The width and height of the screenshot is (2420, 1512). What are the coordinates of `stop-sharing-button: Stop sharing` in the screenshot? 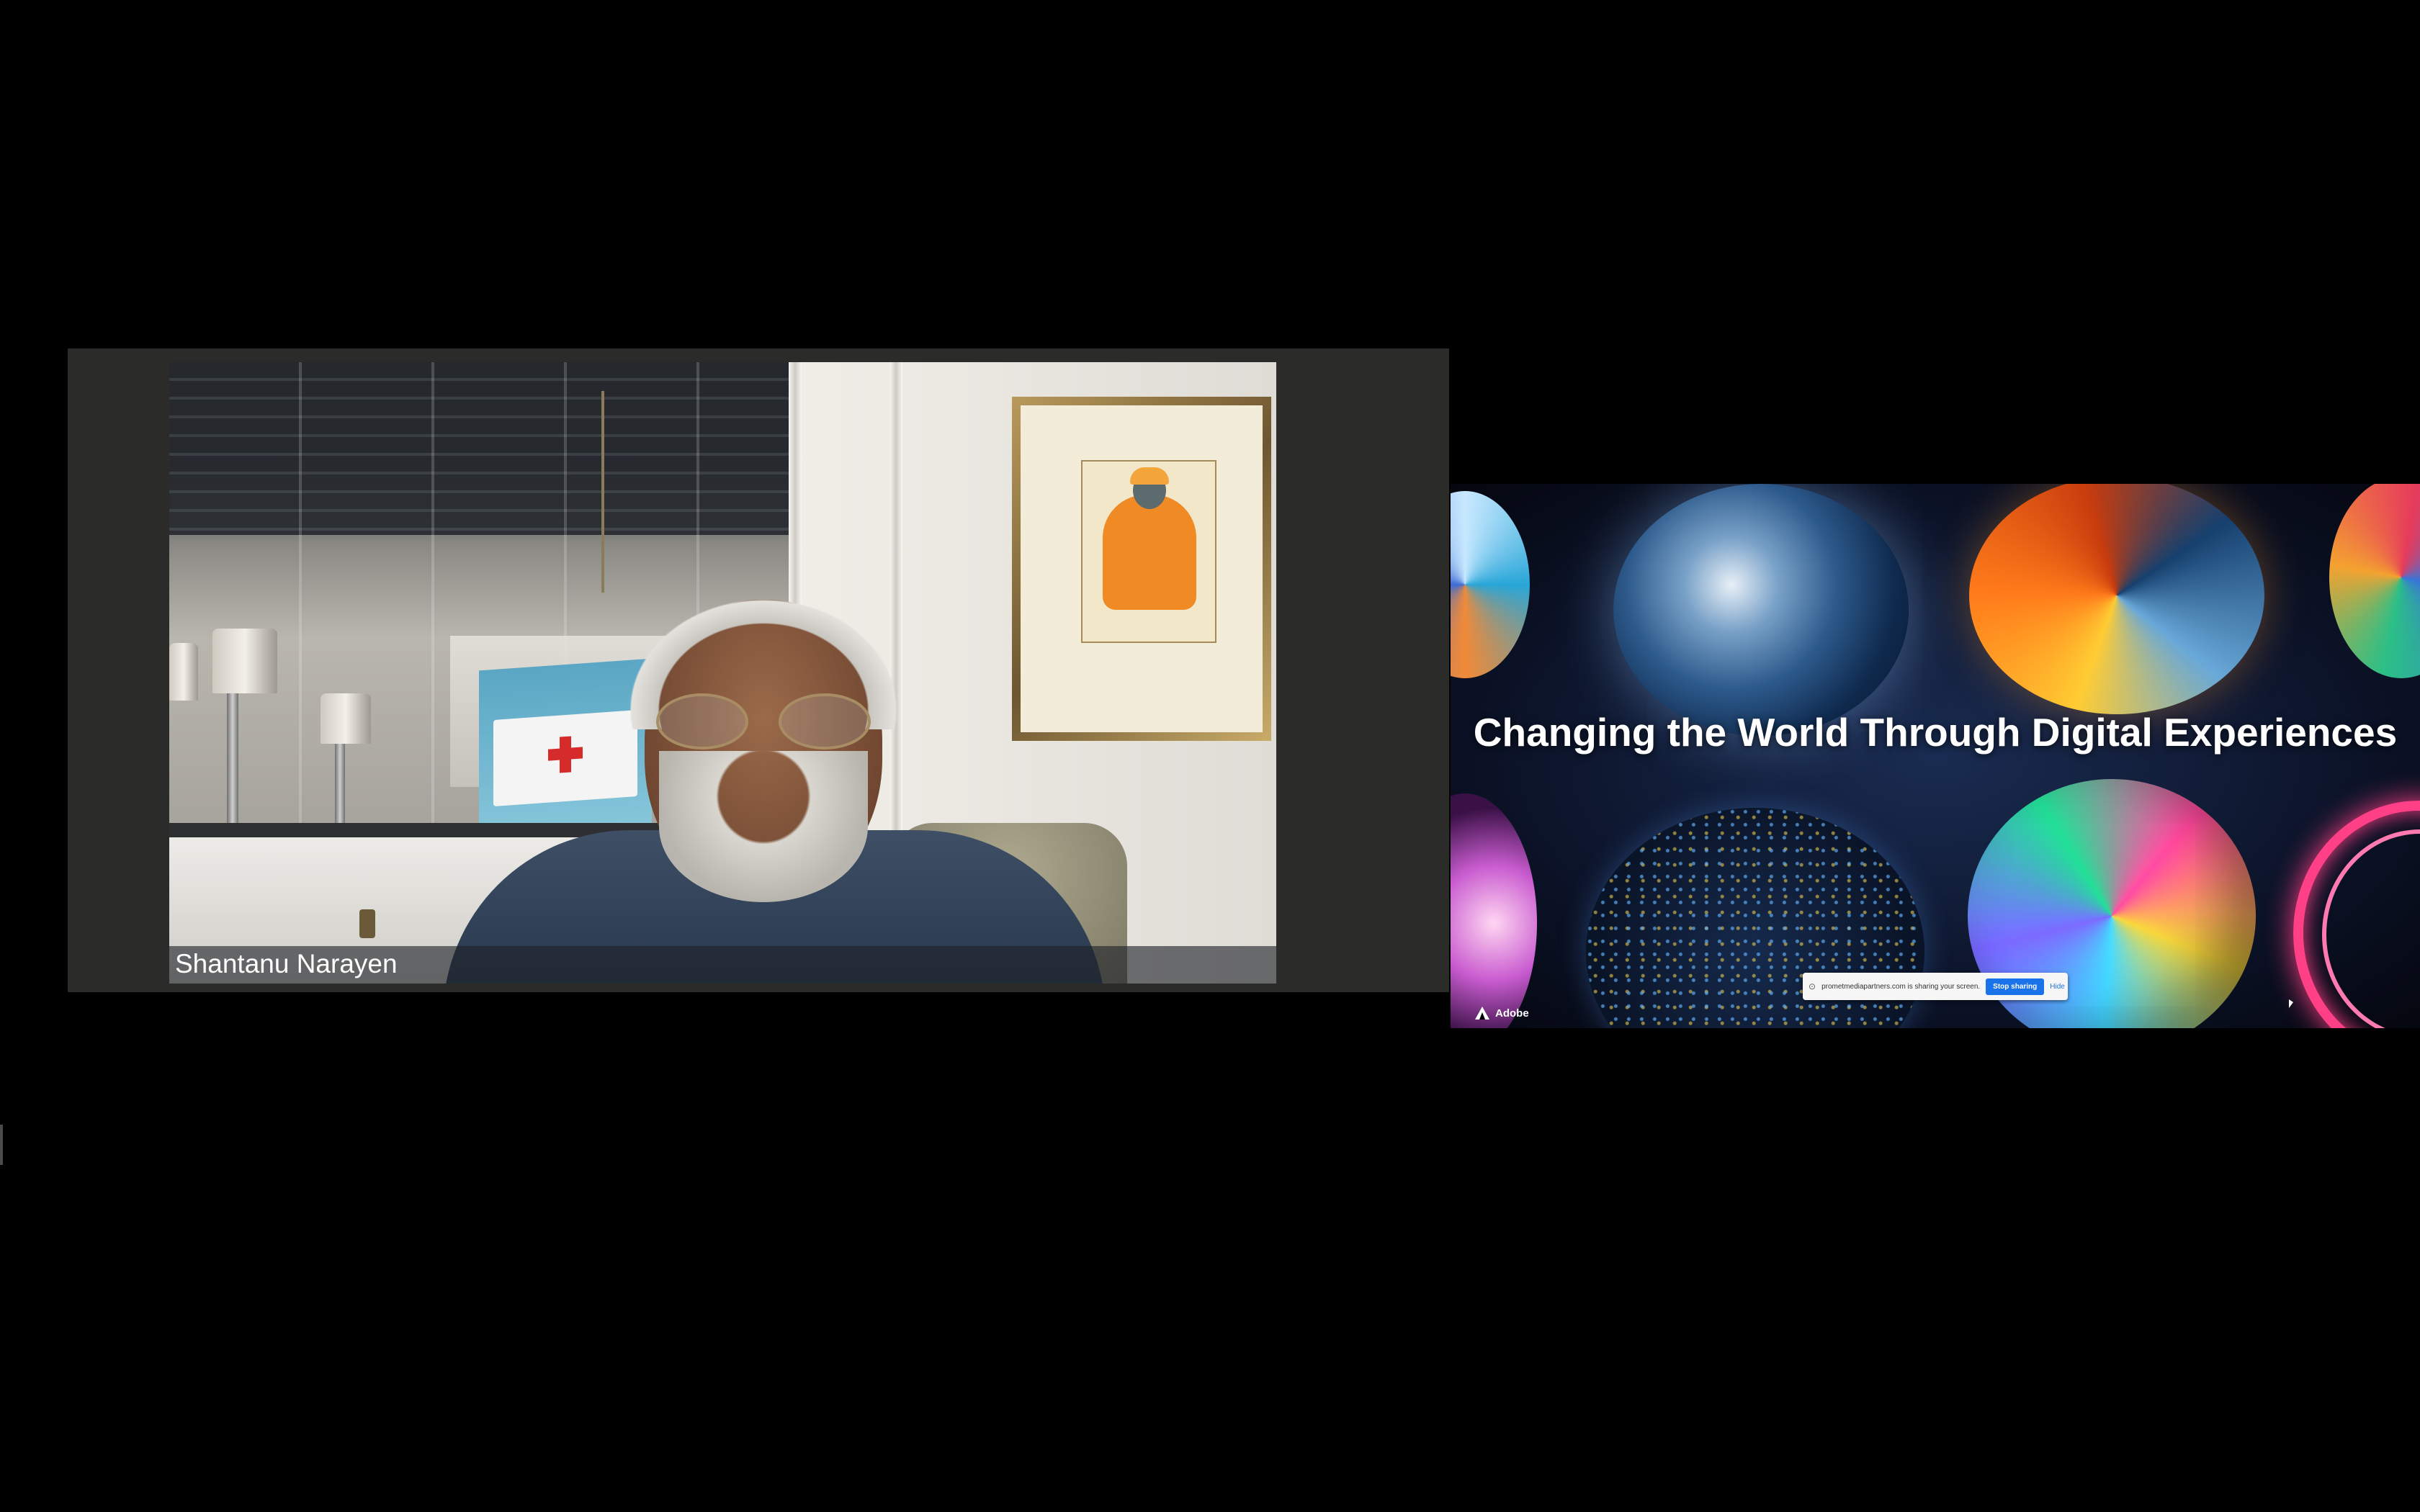 It's located at (2015, 986).